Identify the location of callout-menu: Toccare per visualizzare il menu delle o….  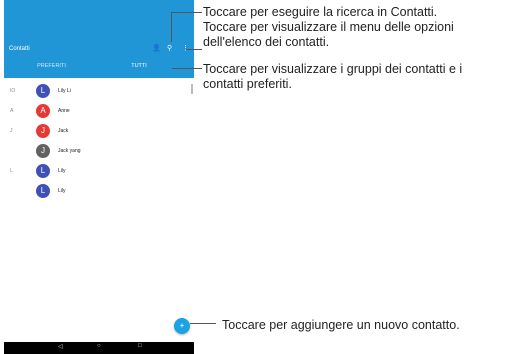
(328, 34).